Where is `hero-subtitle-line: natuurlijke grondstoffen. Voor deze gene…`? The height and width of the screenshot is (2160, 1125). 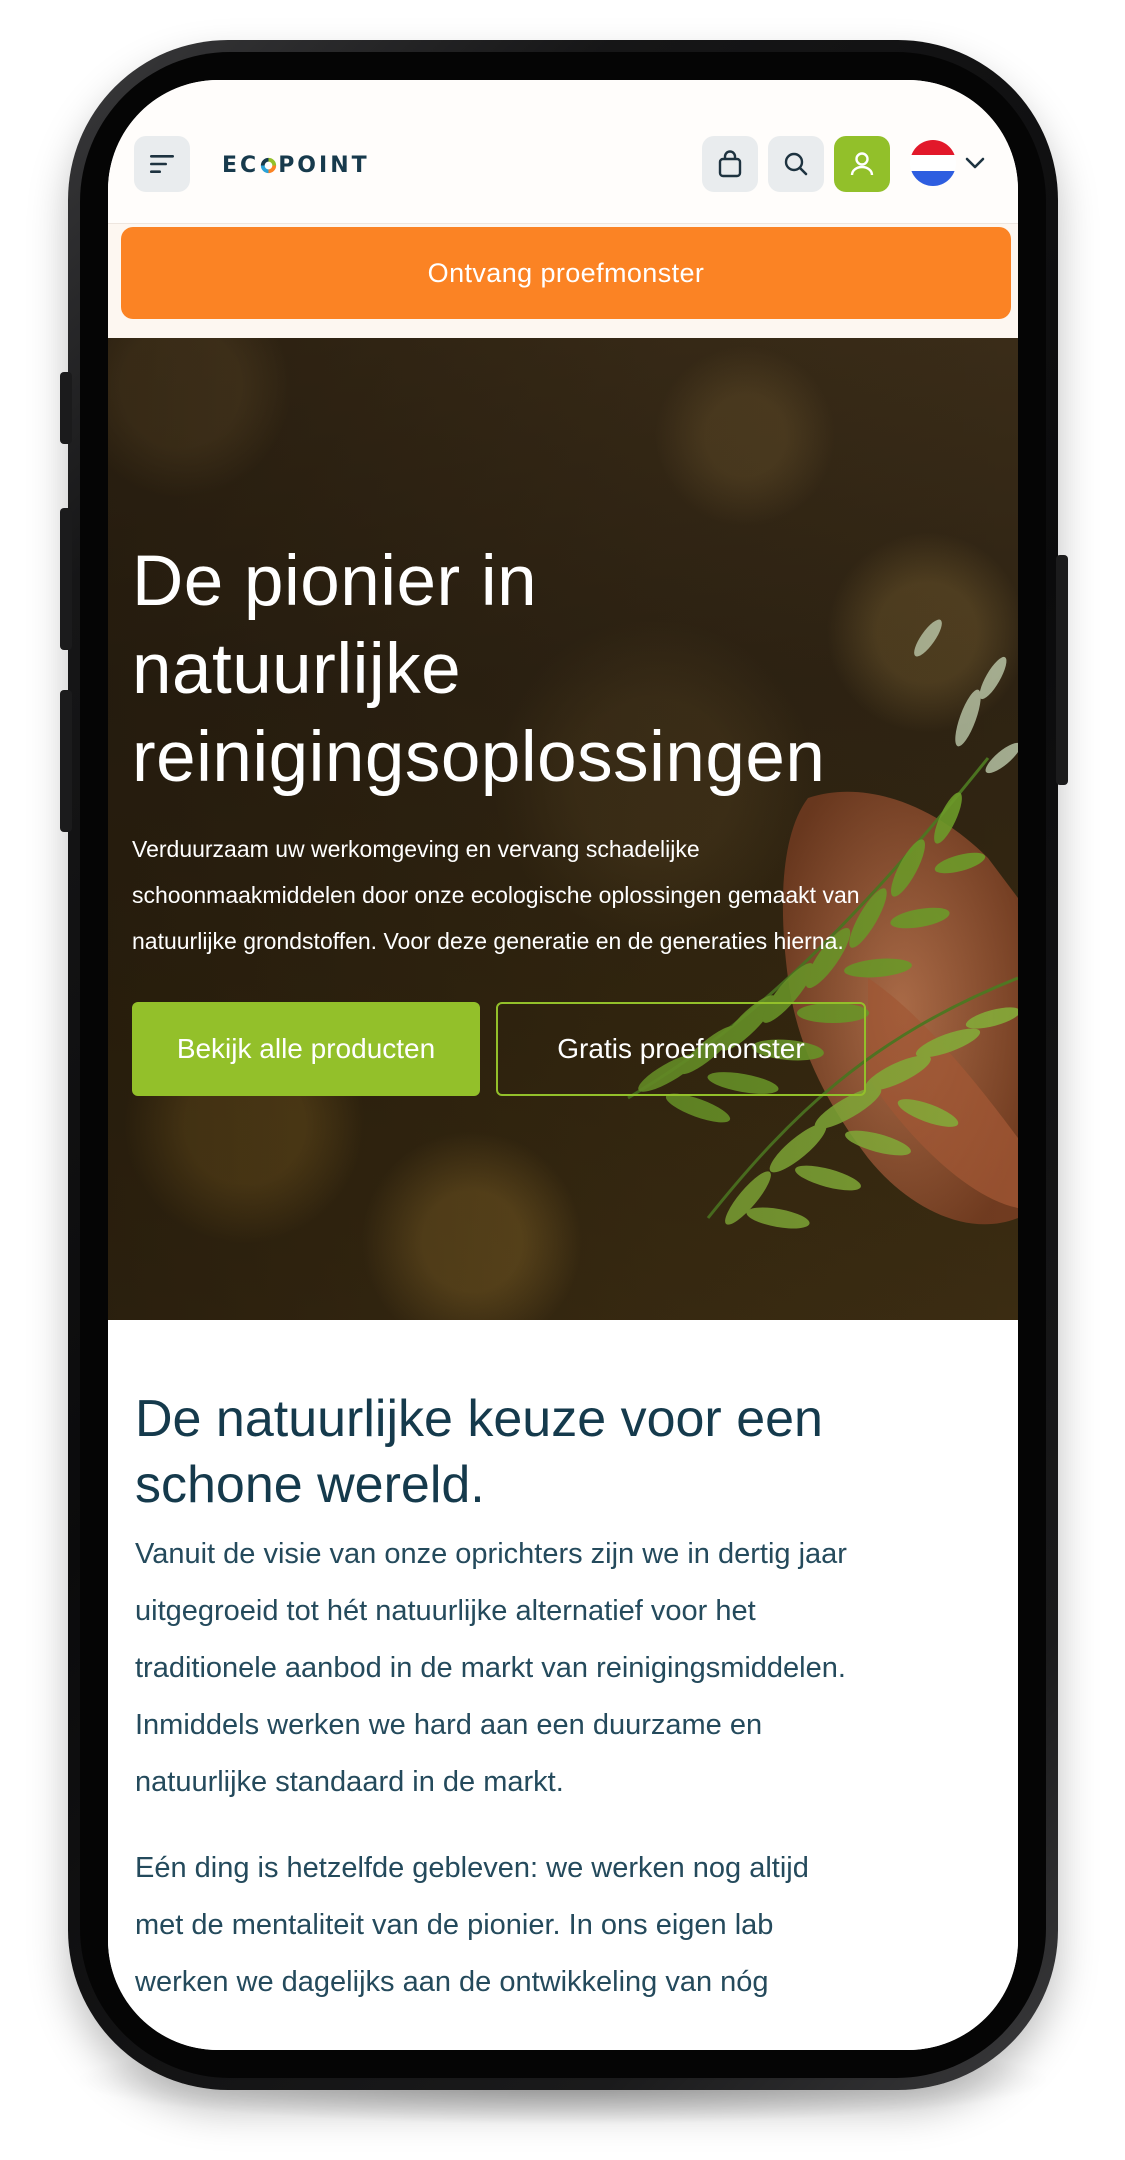
hero-subtitle-line: natuurlijke grondstoffen. Voor deze gene… is located at coordinates (488, 941).